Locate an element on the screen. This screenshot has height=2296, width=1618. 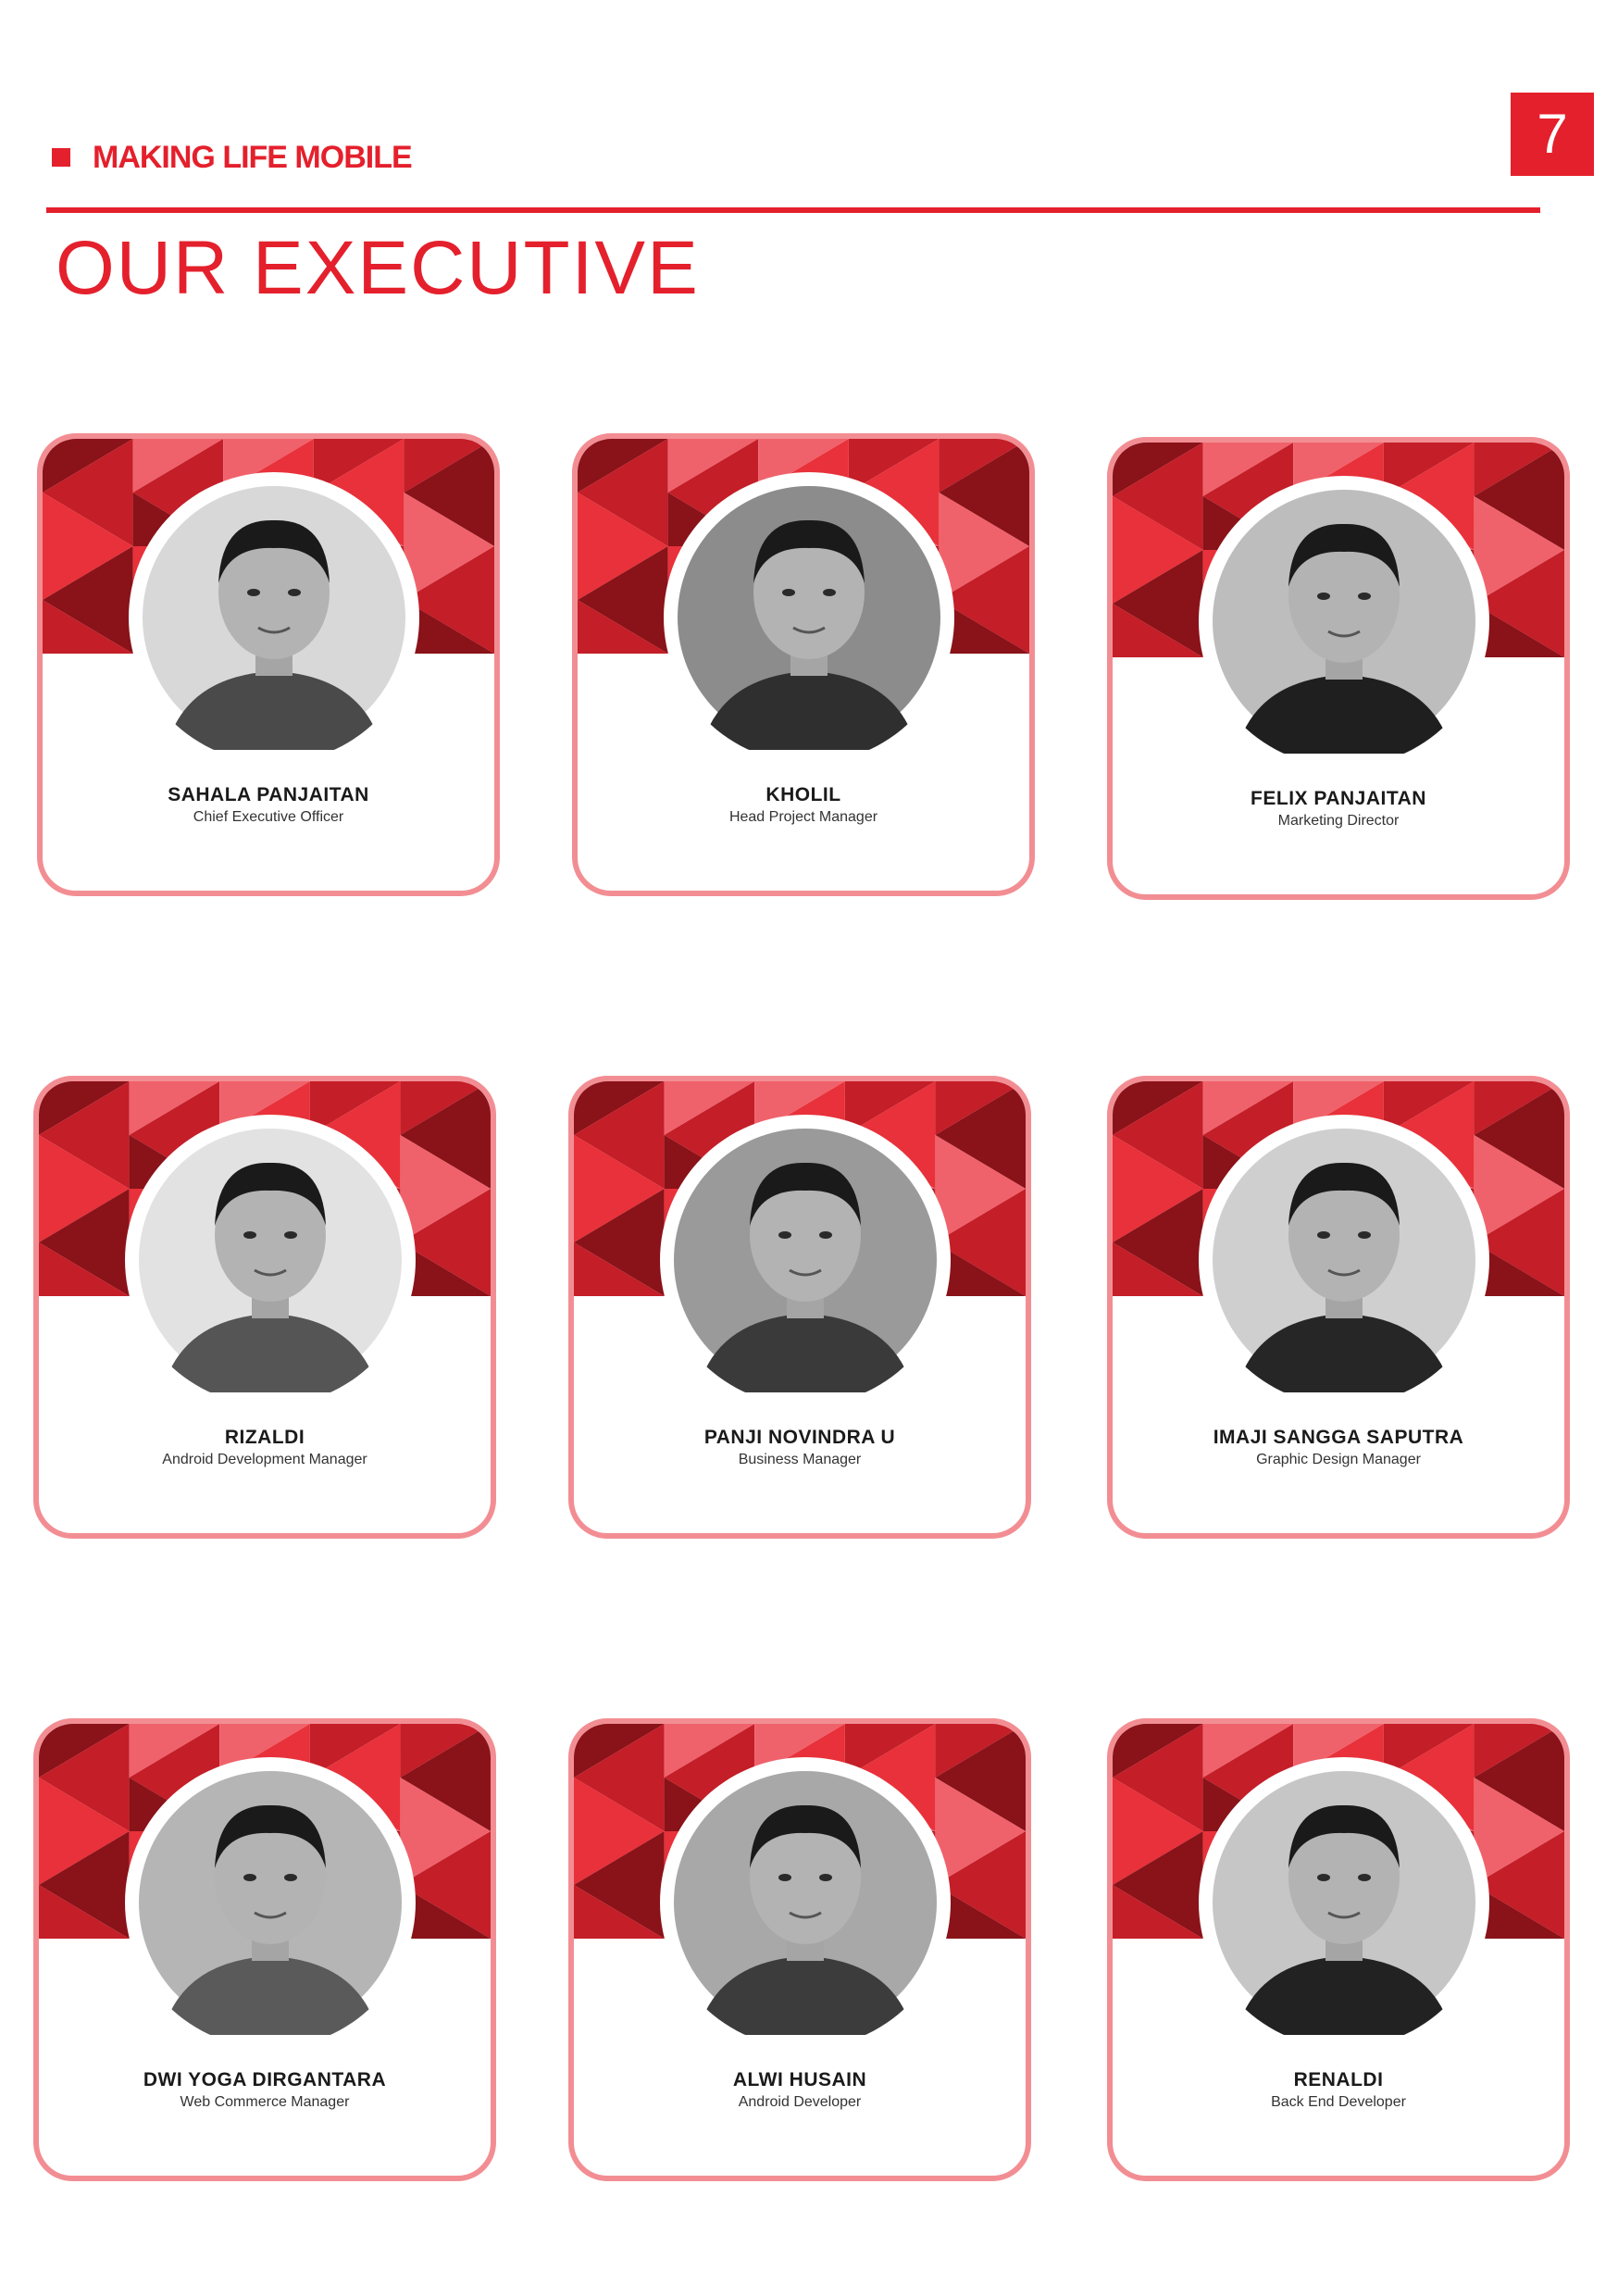
executive-name: FELIX PANJAITAN is located at coordinates (1338, 798).